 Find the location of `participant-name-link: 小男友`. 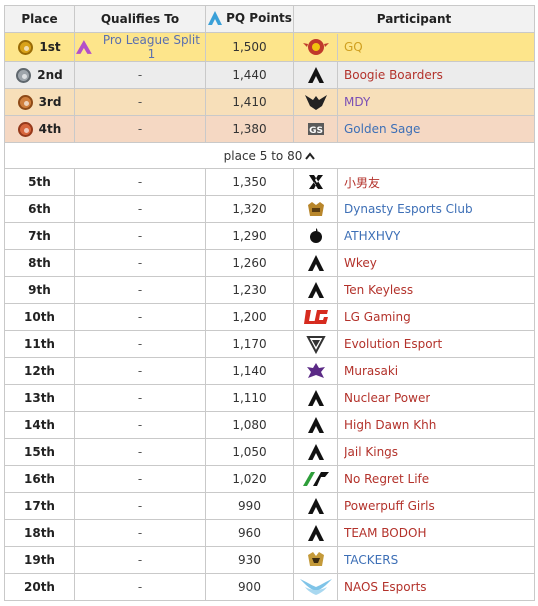

participant-name-link: 小男友 is located at coordinates (362, 182).